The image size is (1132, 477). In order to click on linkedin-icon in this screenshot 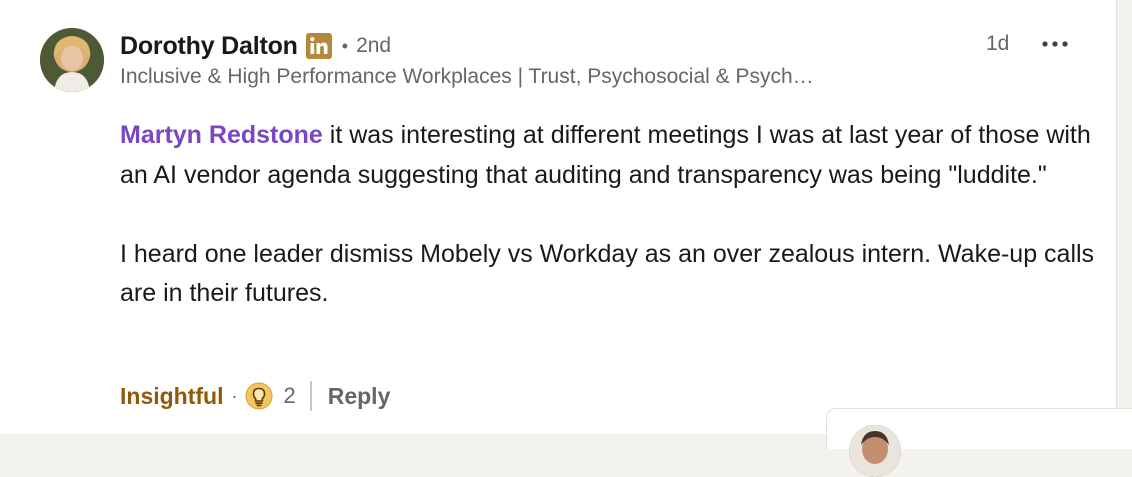, I will do `click(318, 46)`.